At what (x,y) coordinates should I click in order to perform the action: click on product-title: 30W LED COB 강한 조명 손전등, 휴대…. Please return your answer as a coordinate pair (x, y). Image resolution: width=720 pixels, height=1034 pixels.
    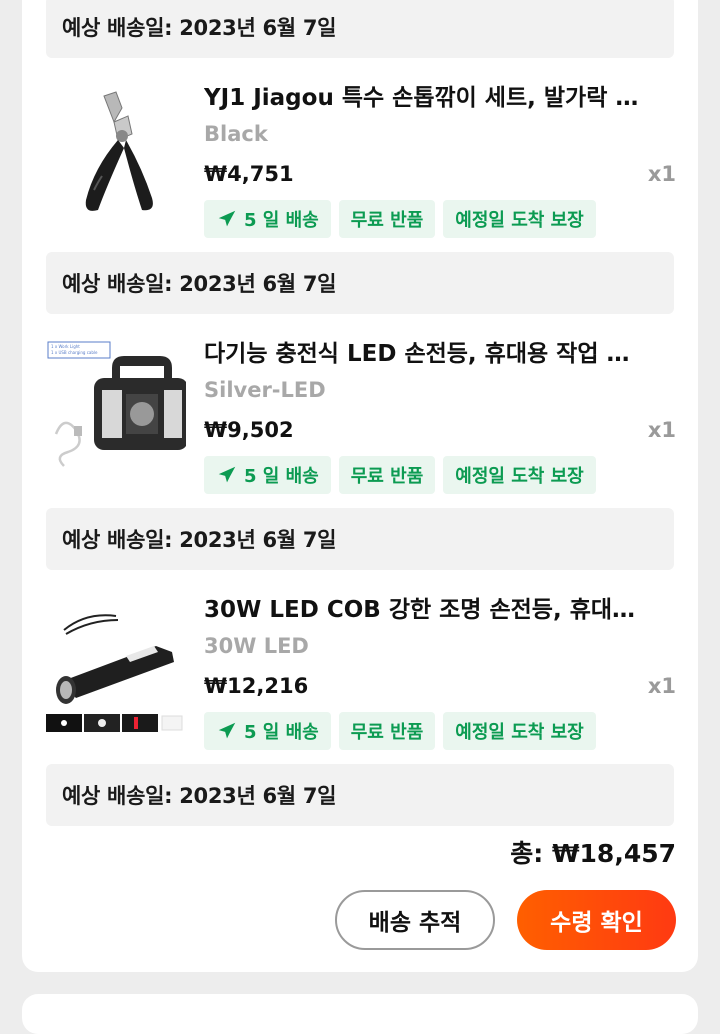
    Looking at the image, I should click on (439, 607).